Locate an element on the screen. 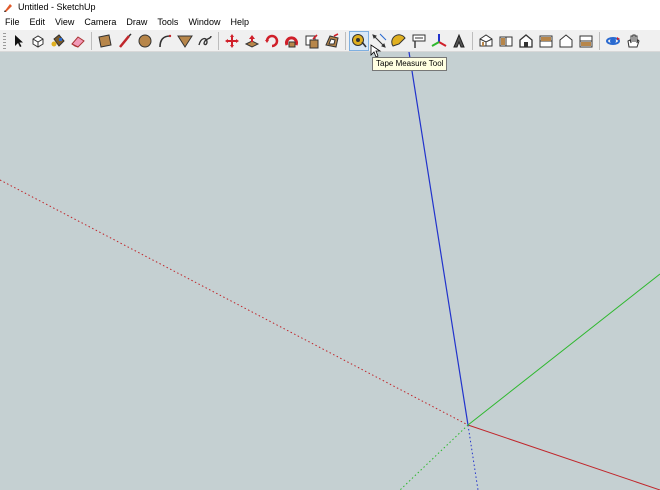 The image size is (660, 490). 3d-text-icon is located at coordinates (459, 40).